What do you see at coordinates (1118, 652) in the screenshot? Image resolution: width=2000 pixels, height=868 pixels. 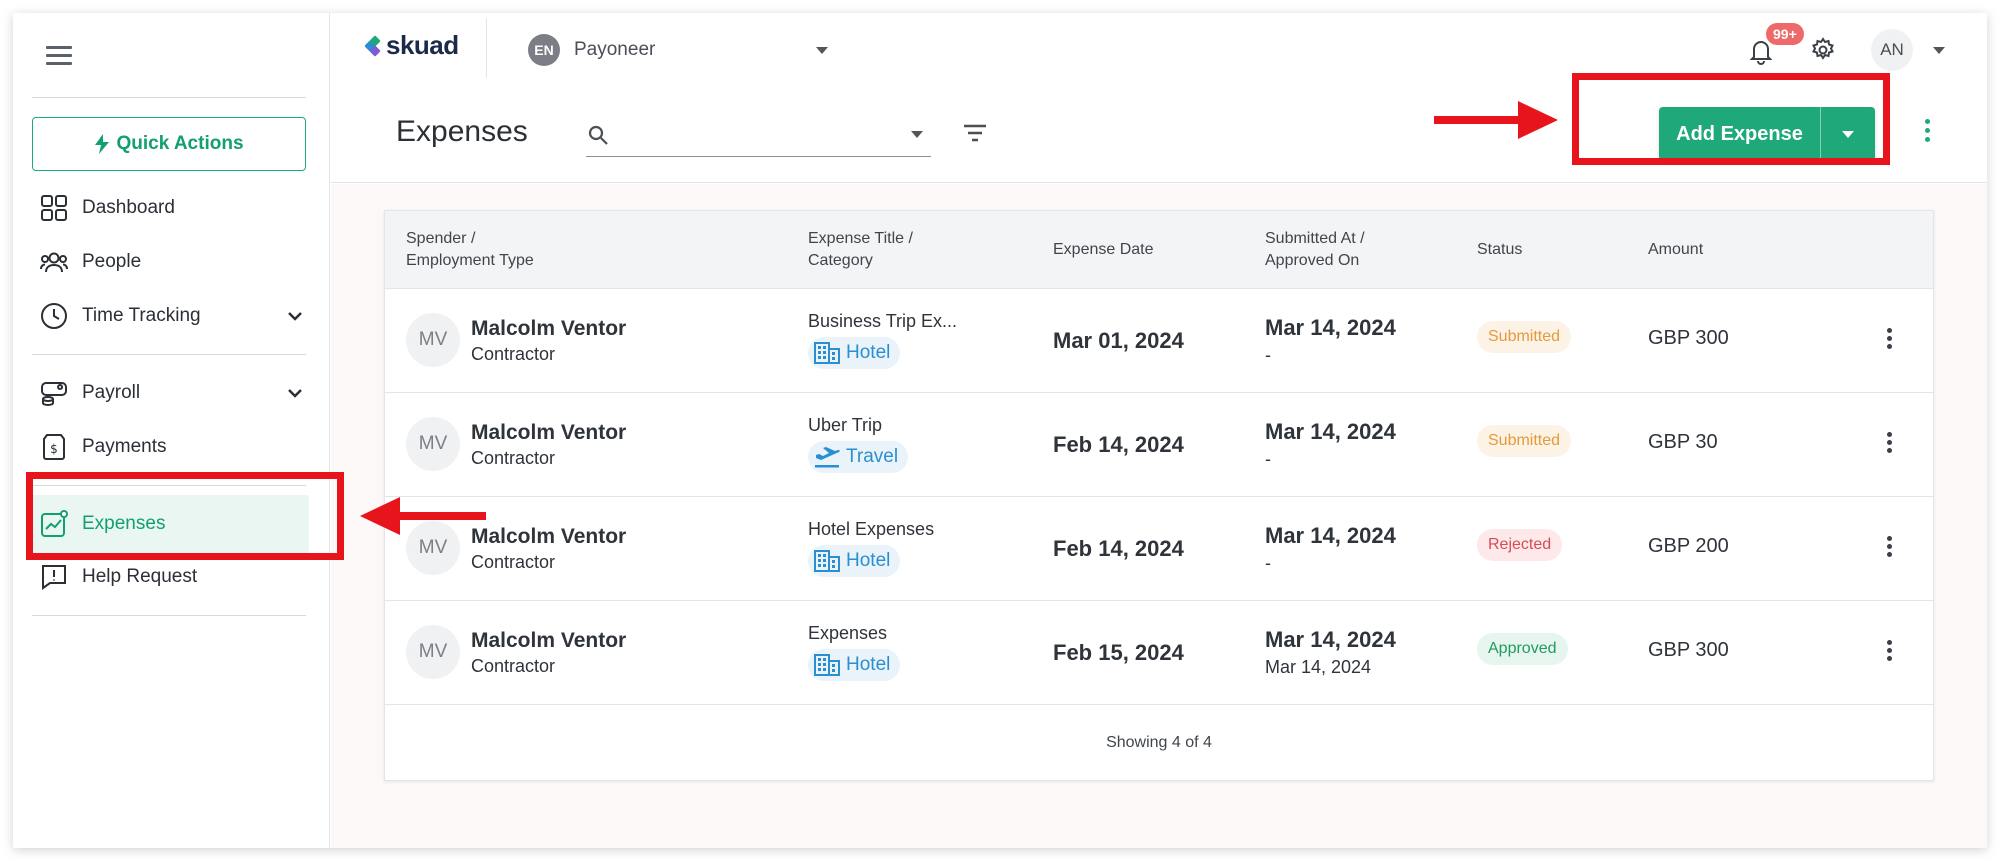 I see `expense-date: Feb 15, 2024` at bounding box center [1118, 652].